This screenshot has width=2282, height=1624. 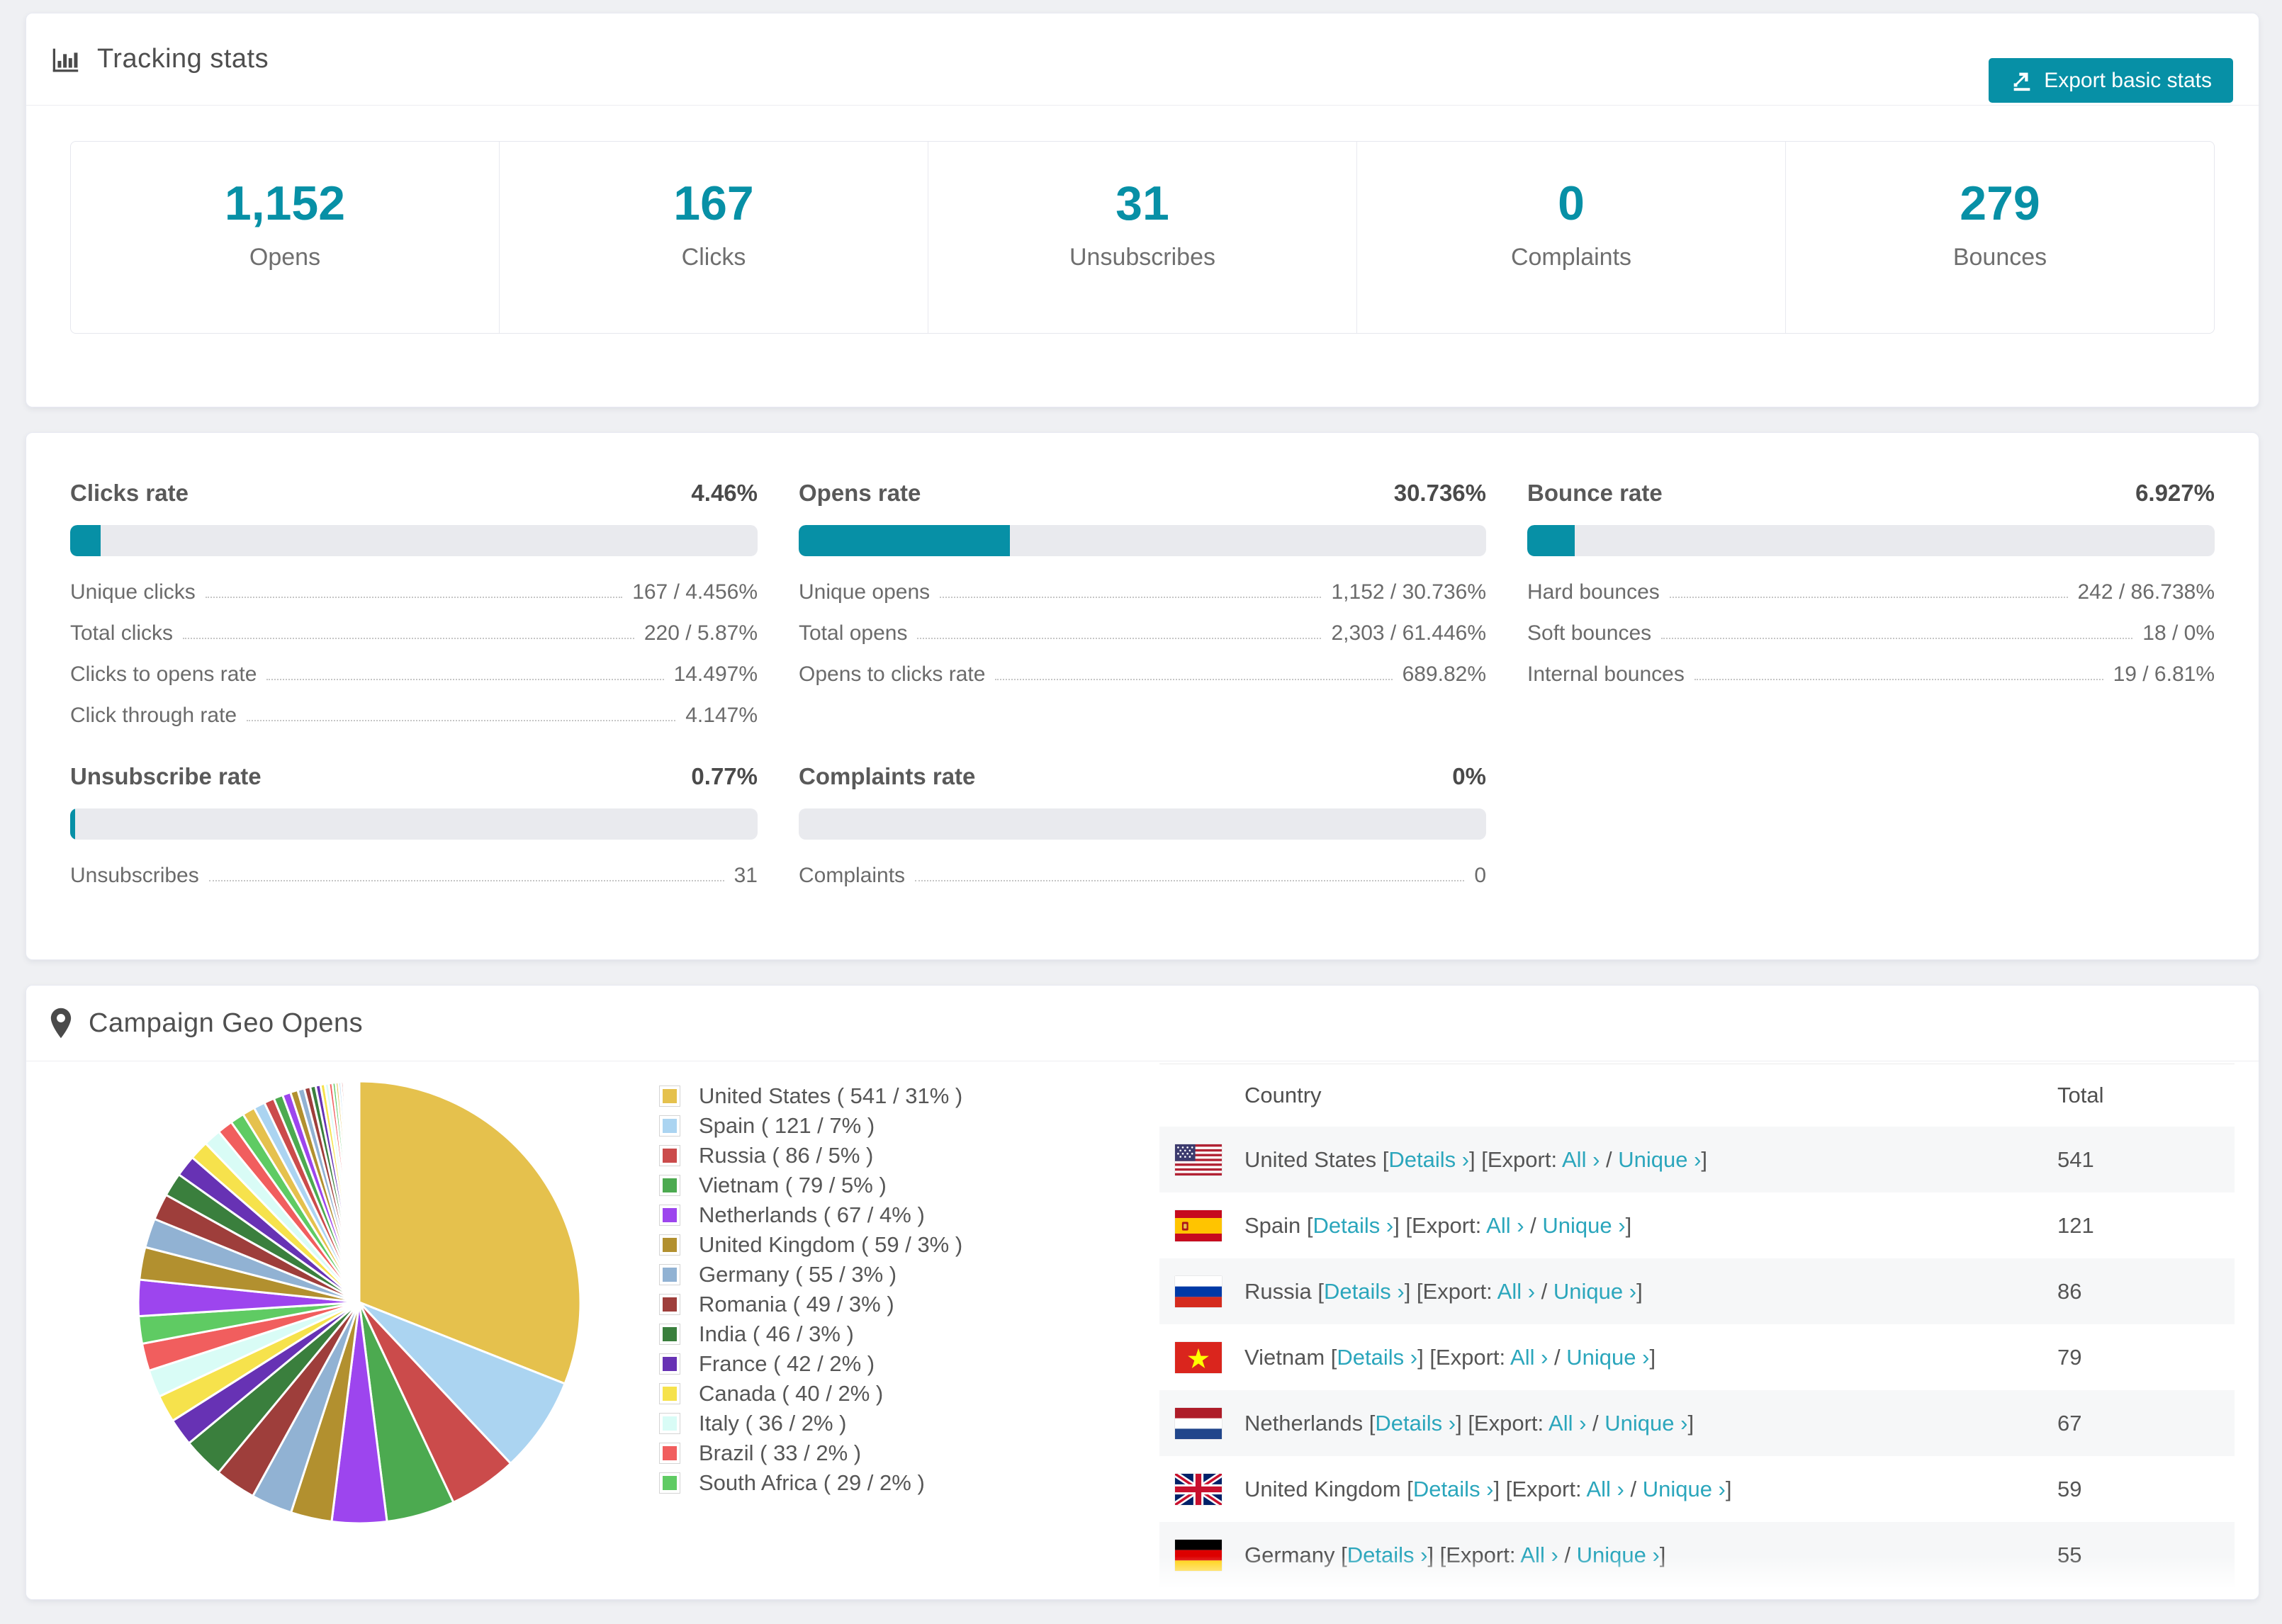 I want to click on legend-item: Germany ( 55 / 3% ), so click(x=811, y=1275).